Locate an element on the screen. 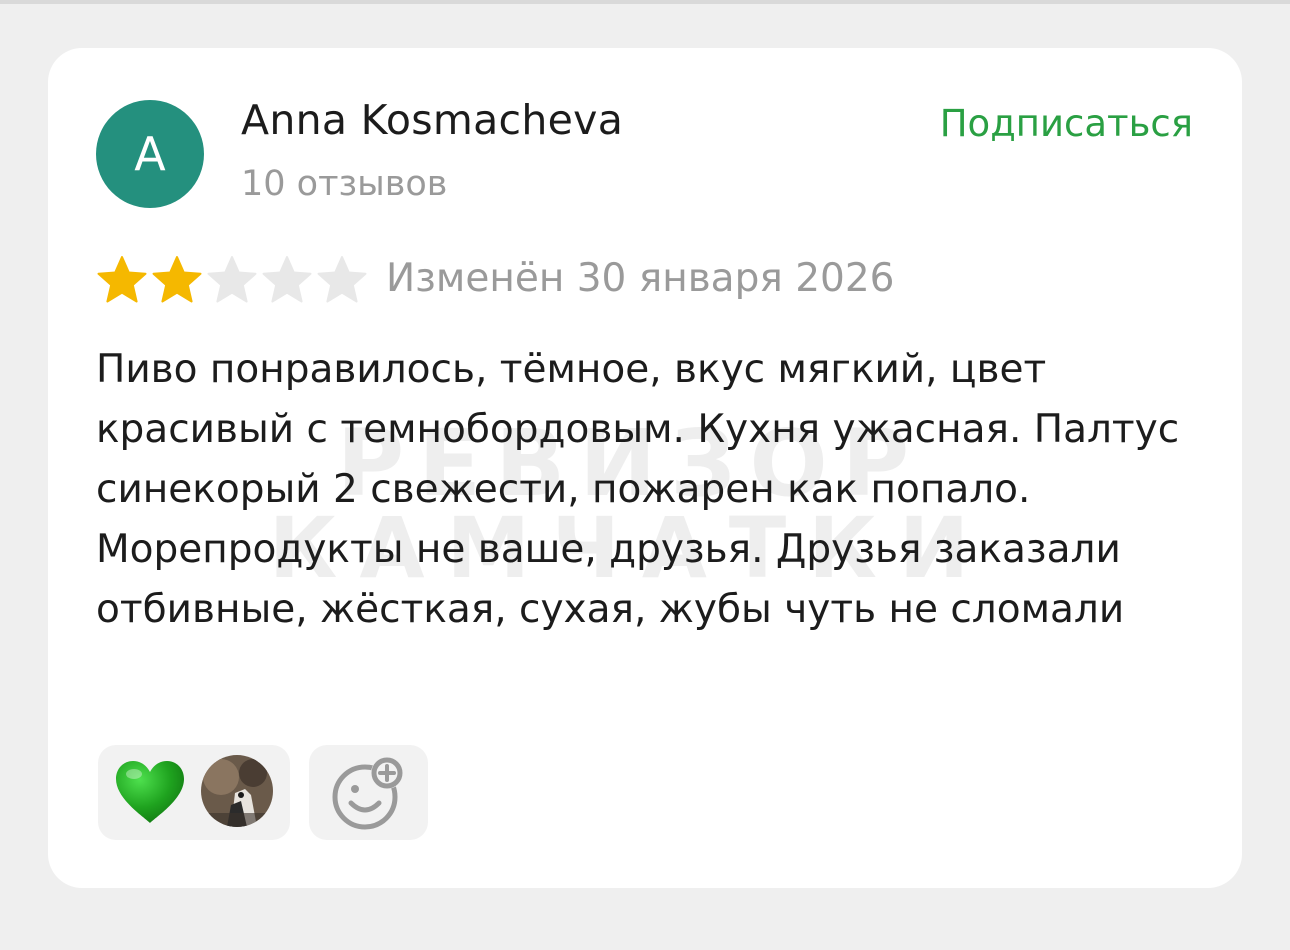 The height and width of the screenshot is (950, 1290). green-heart-icon is located at coordinates (150, 794).